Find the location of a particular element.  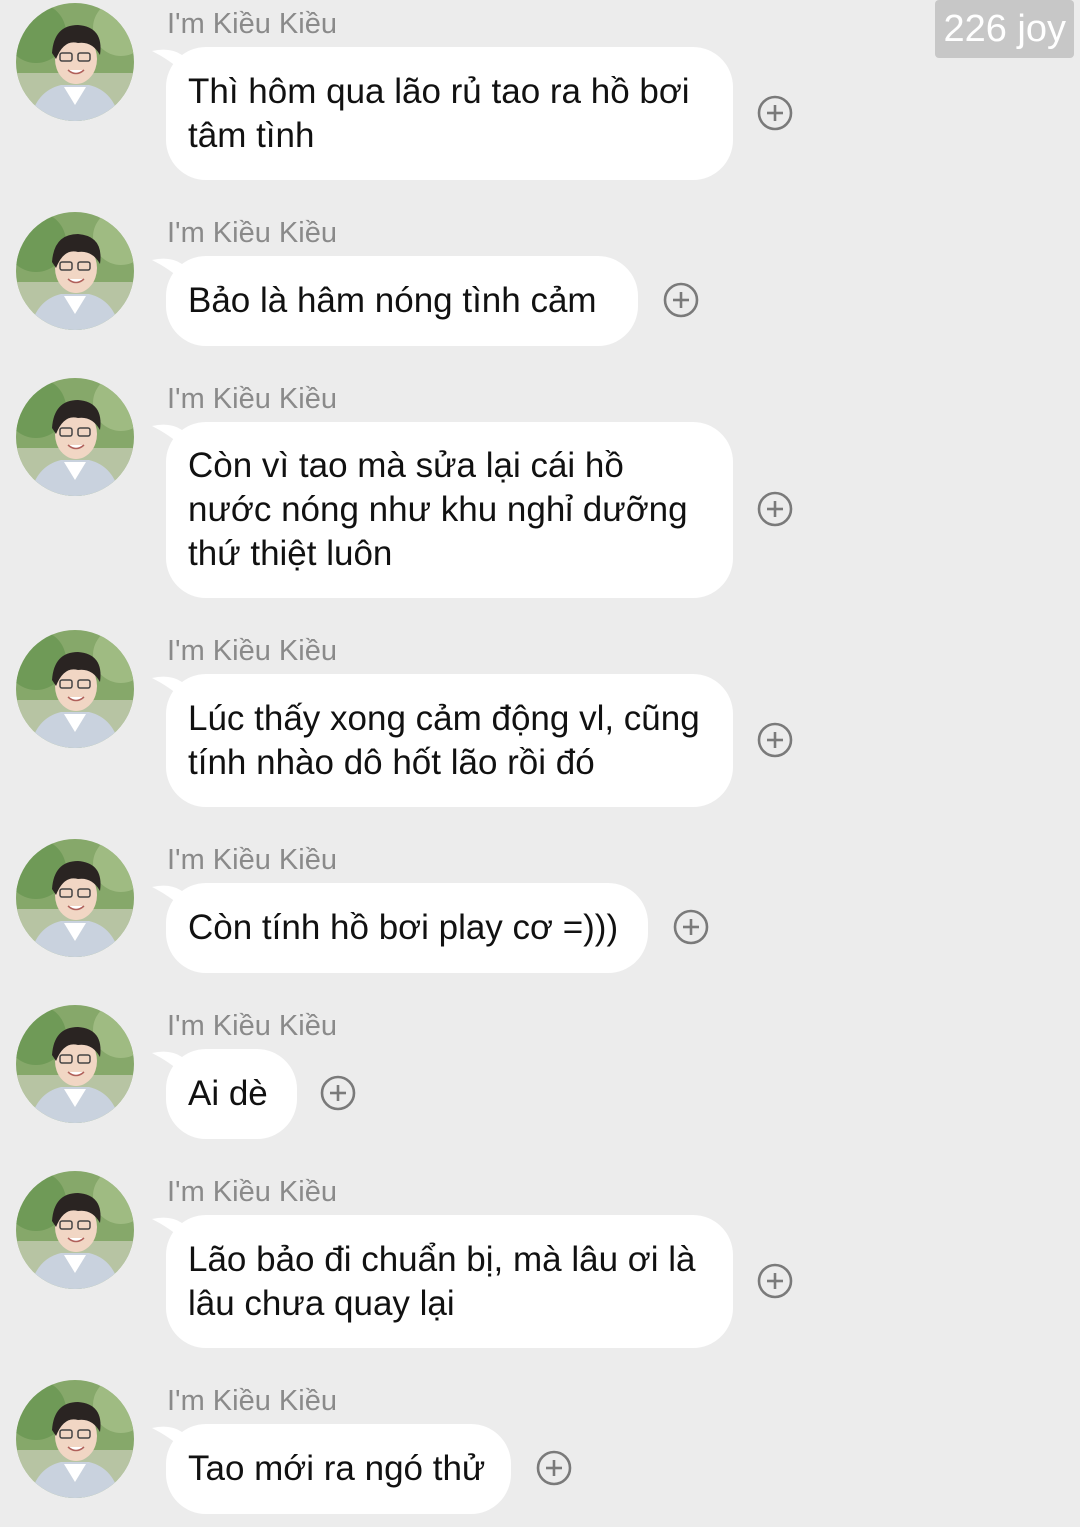

message-bubble: Ai dè is located at coordinates (224, 1094).